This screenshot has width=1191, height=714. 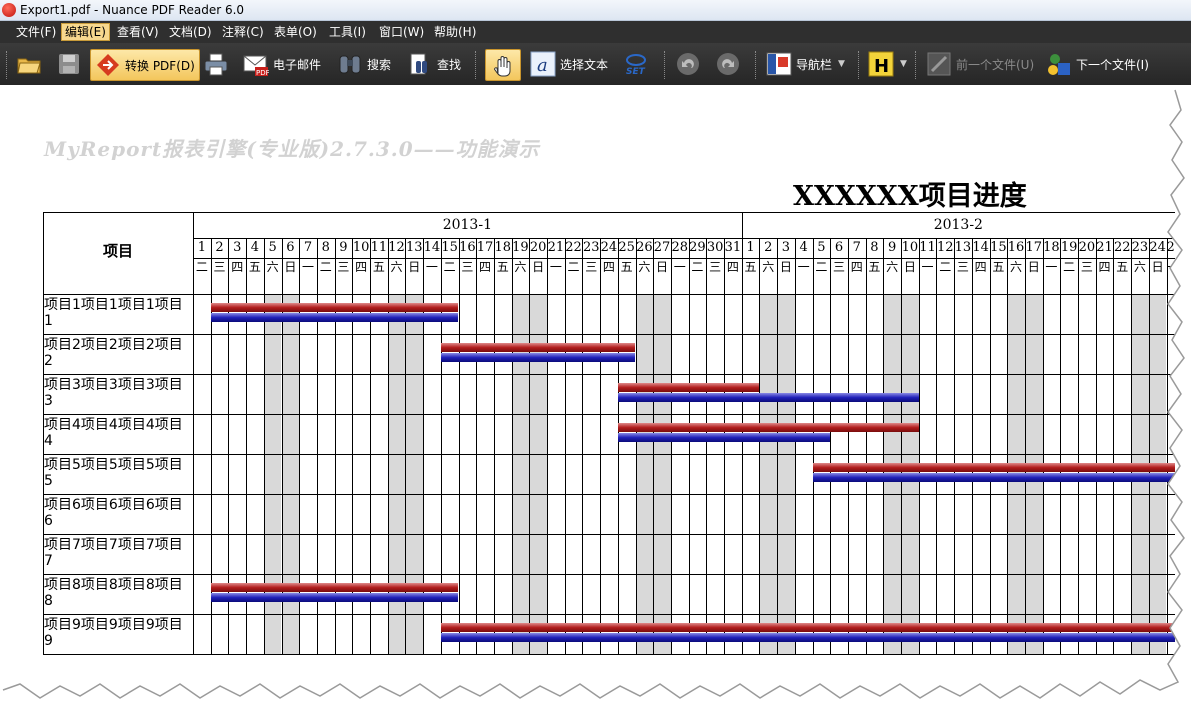 What do you see at coordinates (71, 64) in the screenshot?
I see `save-button` at bounding box center [71, 64].